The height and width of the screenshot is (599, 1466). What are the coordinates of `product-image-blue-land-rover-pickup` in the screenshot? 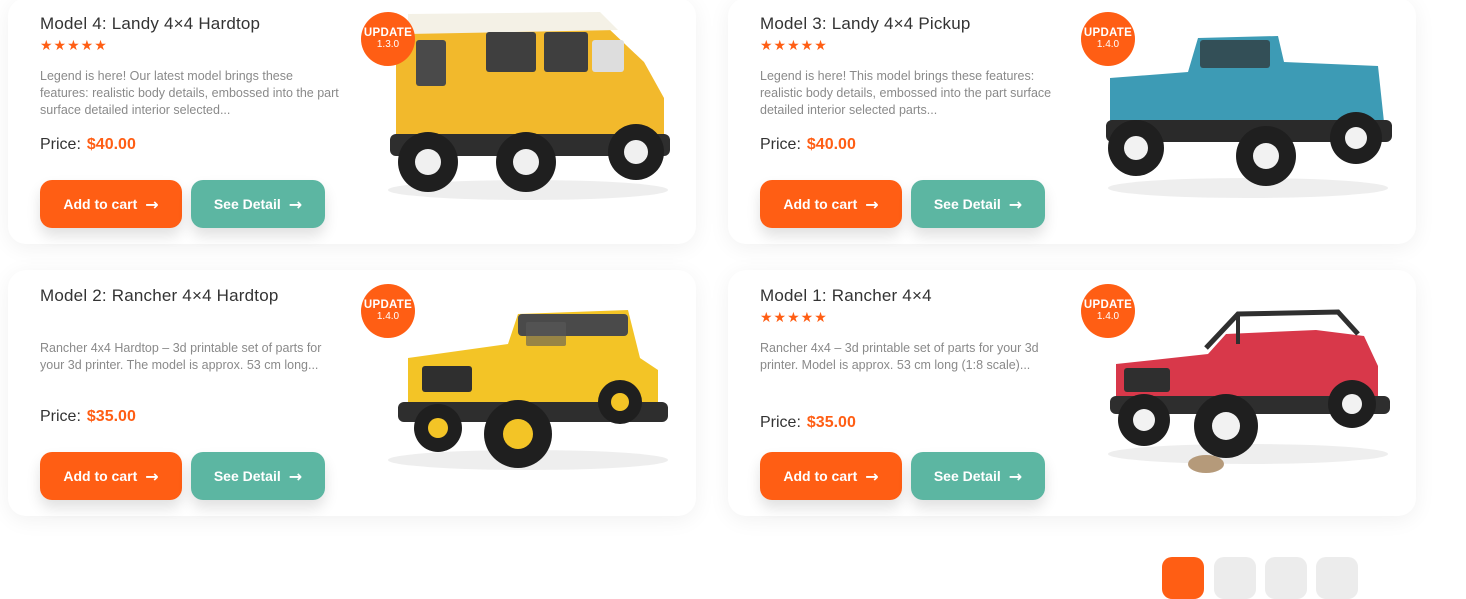 It's located at (1244, 107).